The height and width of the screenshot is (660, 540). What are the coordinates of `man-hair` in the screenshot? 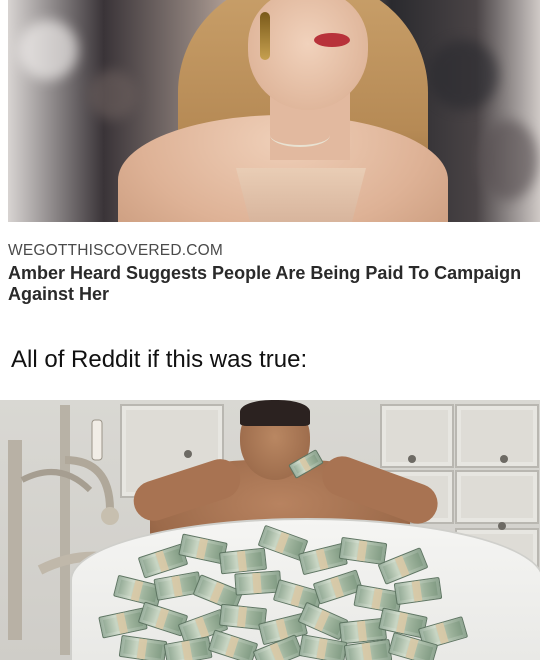 It's located at (275, 413).